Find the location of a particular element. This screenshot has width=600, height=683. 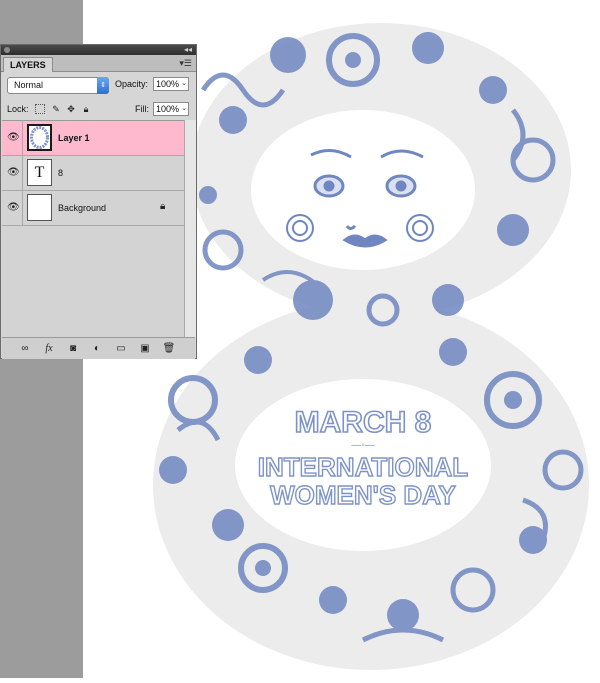

headline-march-8: MARCH 8 is located at coordinates (363, 422).